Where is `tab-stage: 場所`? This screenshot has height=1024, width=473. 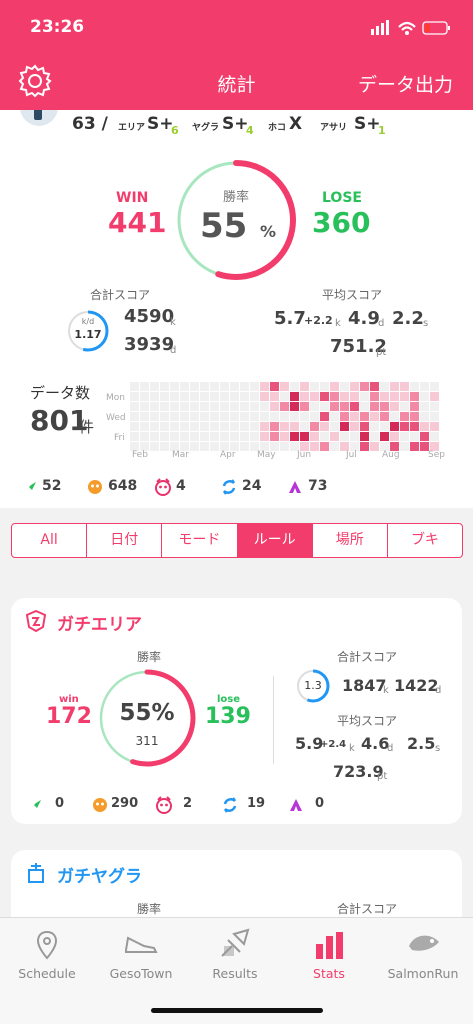 tab-stage: 場所 is located at coordinates (349, 540).